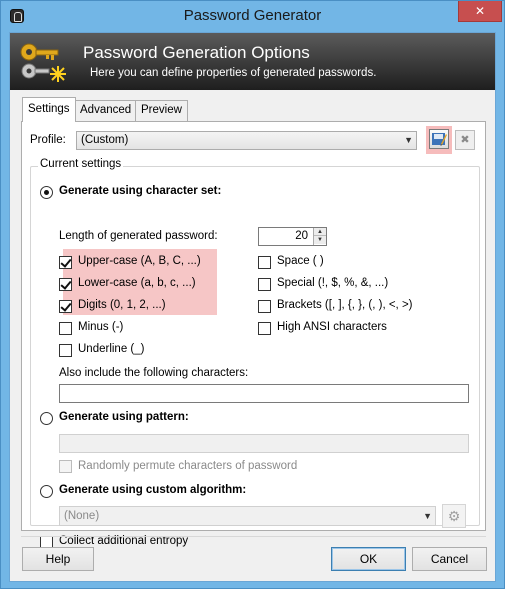 The height and width of the screenshot is (589, 505). I want to click on custom-algorithm-radio-label: Generate using custom algorithm:, so click(153, 490).